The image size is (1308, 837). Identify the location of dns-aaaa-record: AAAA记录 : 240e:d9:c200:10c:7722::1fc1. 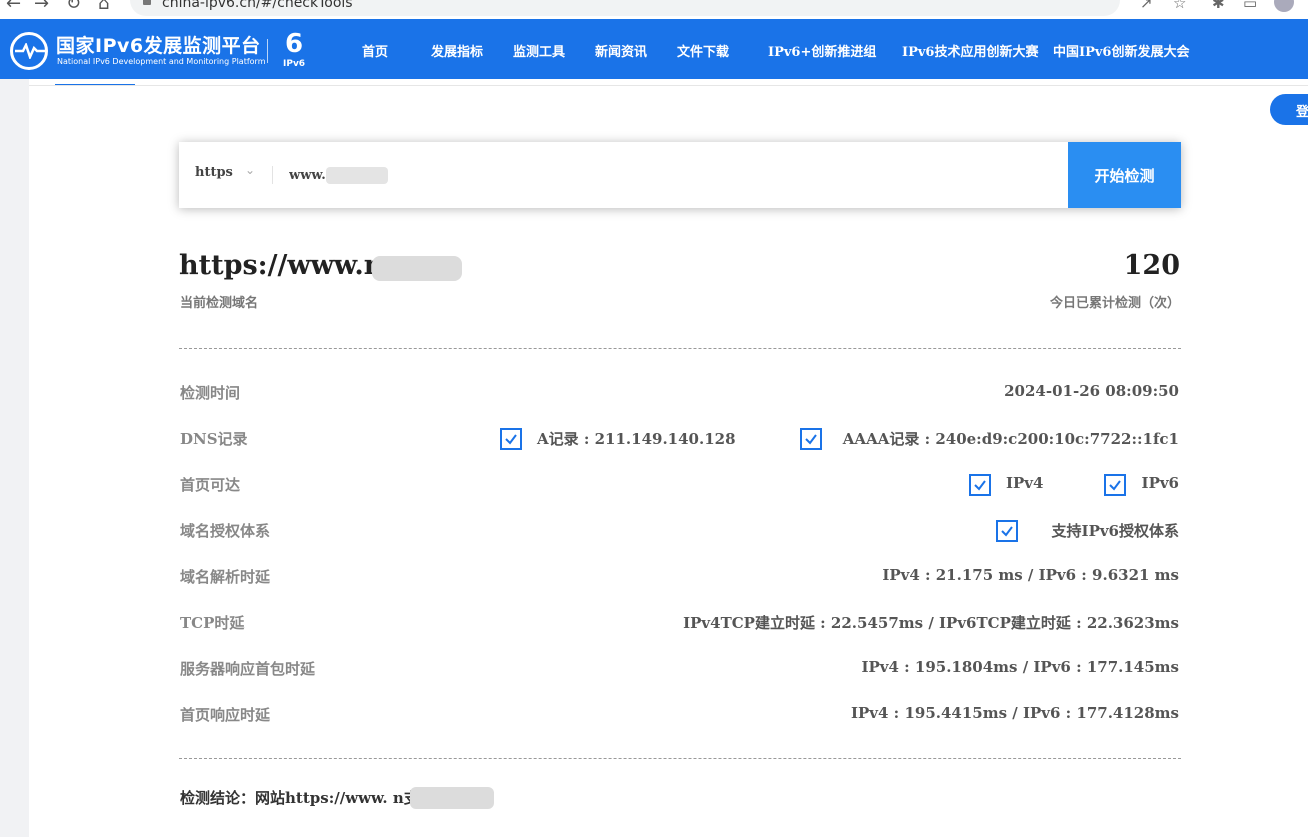
(1010, 439).